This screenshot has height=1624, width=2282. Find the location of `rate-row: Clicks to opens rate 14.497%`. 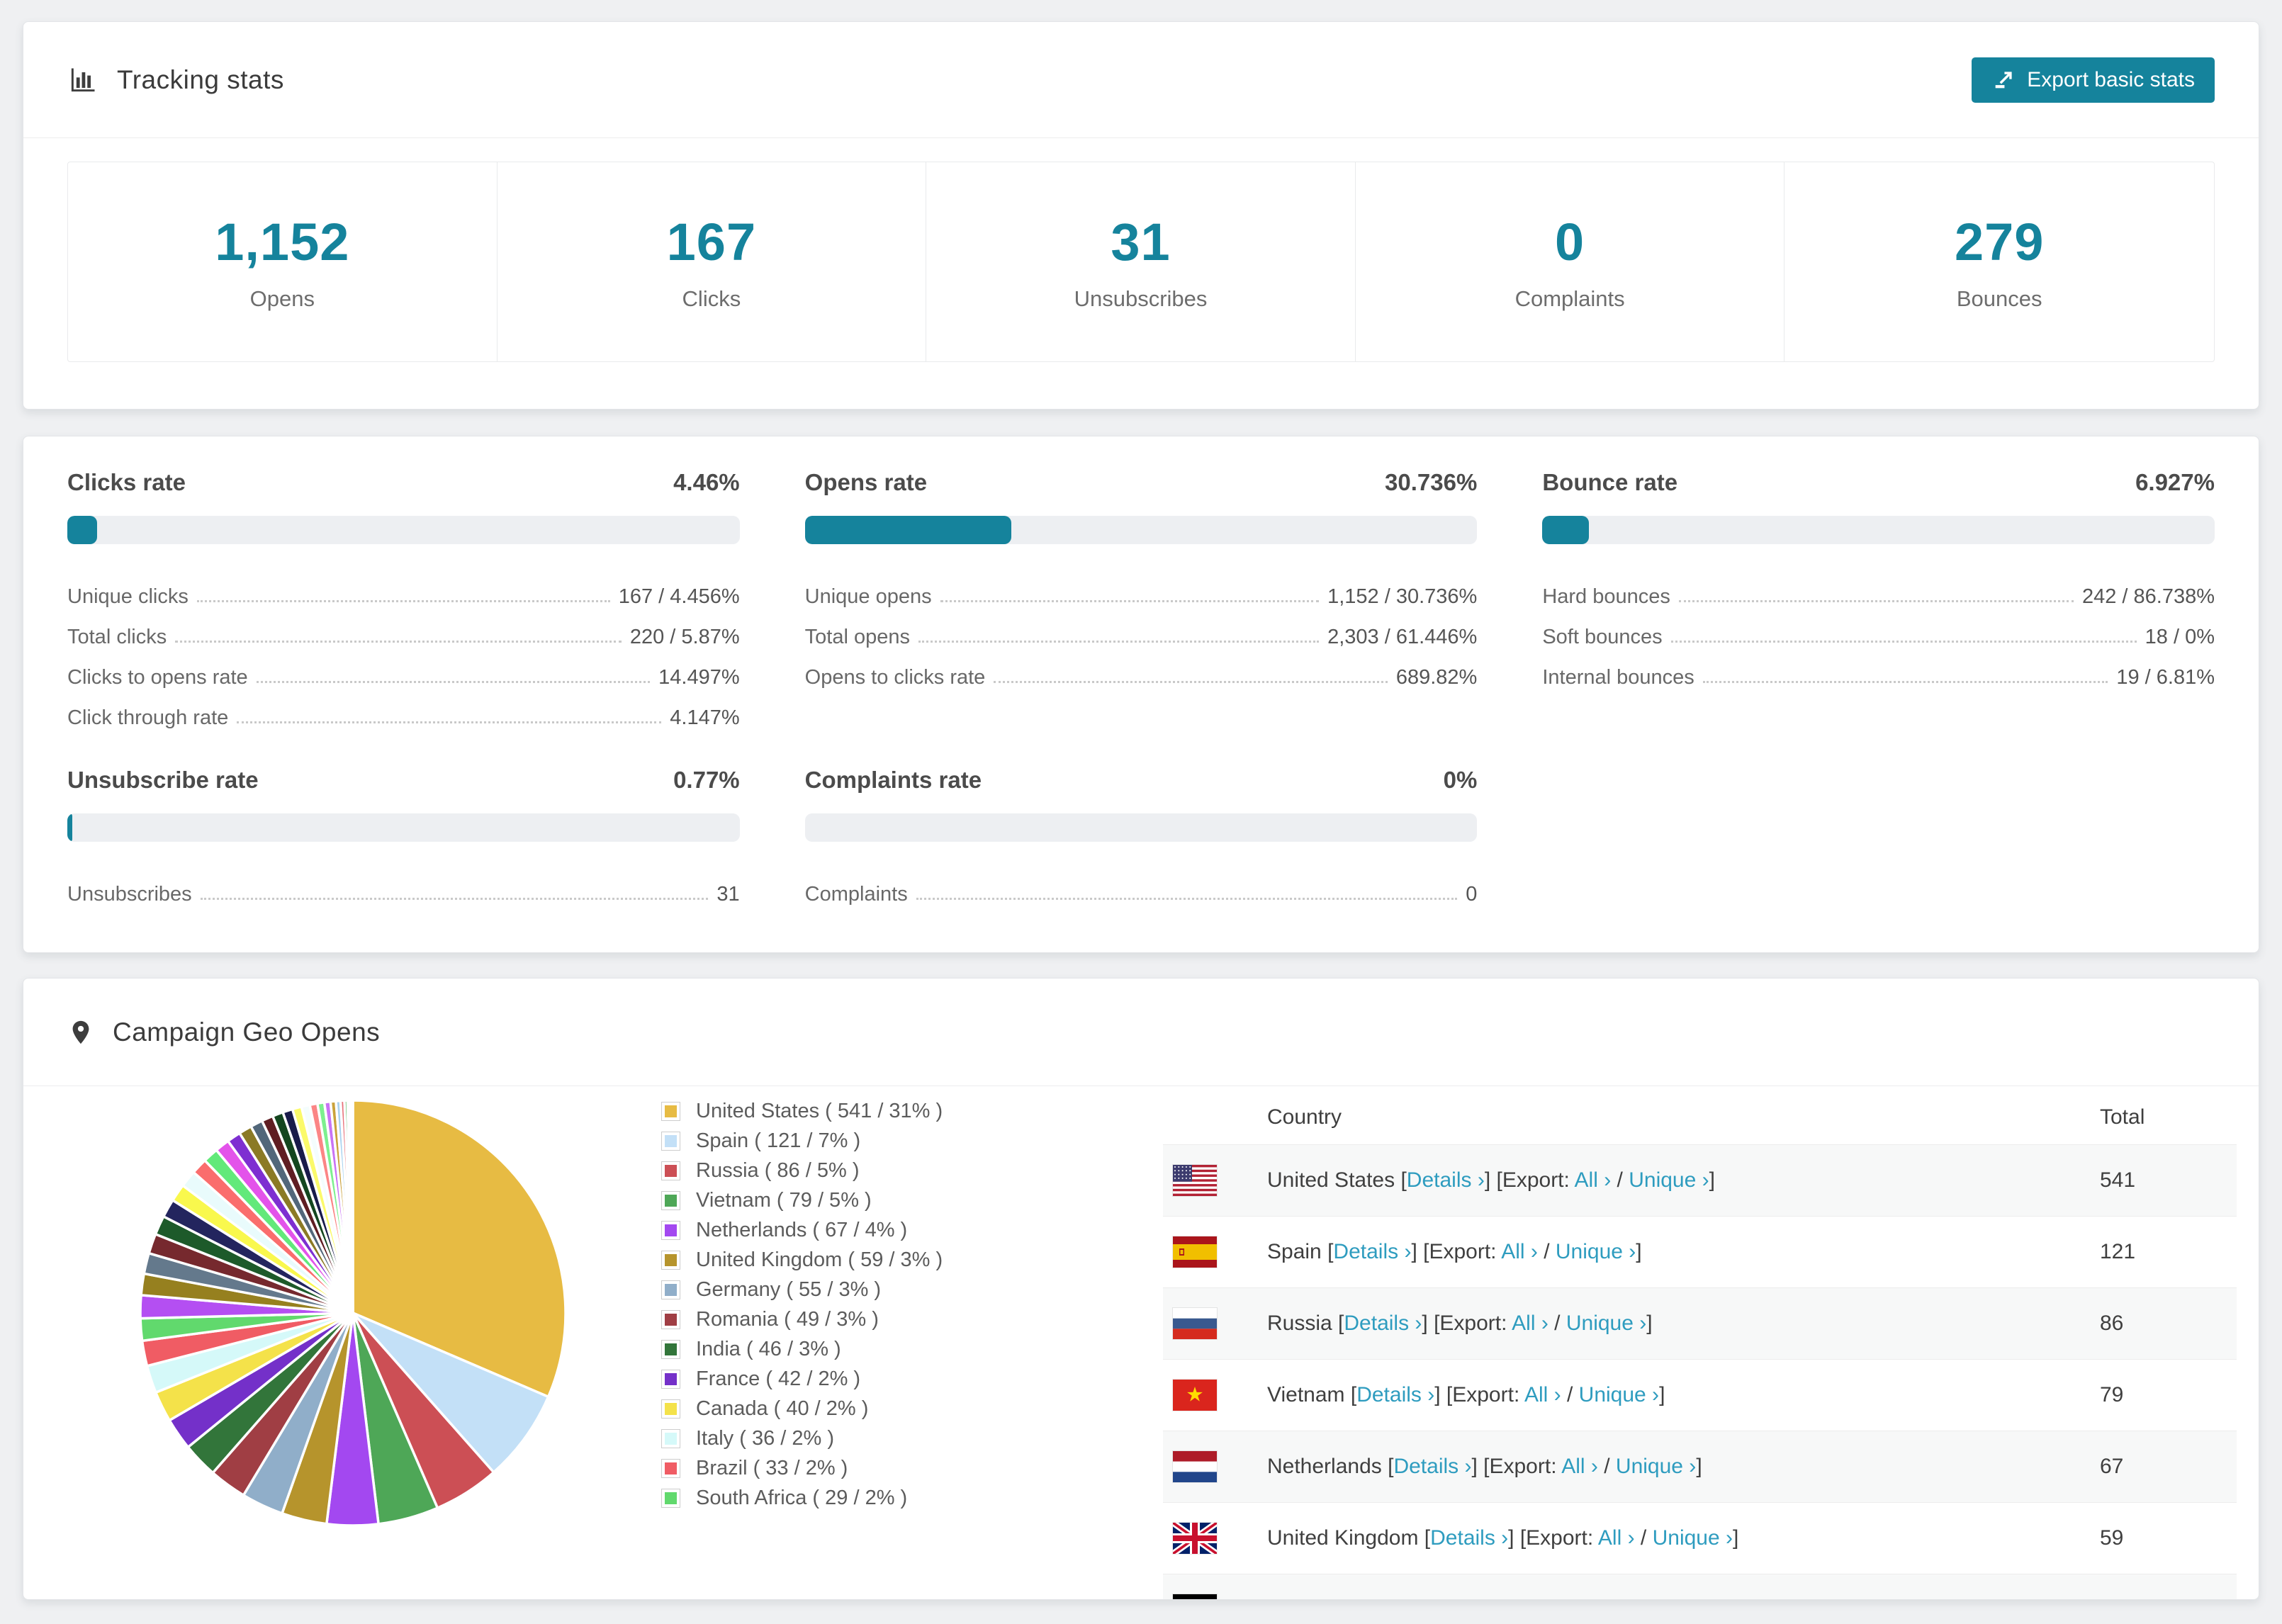

rate-row: Clicks to opens rate 14.497% is located at coordinates (404, 669).